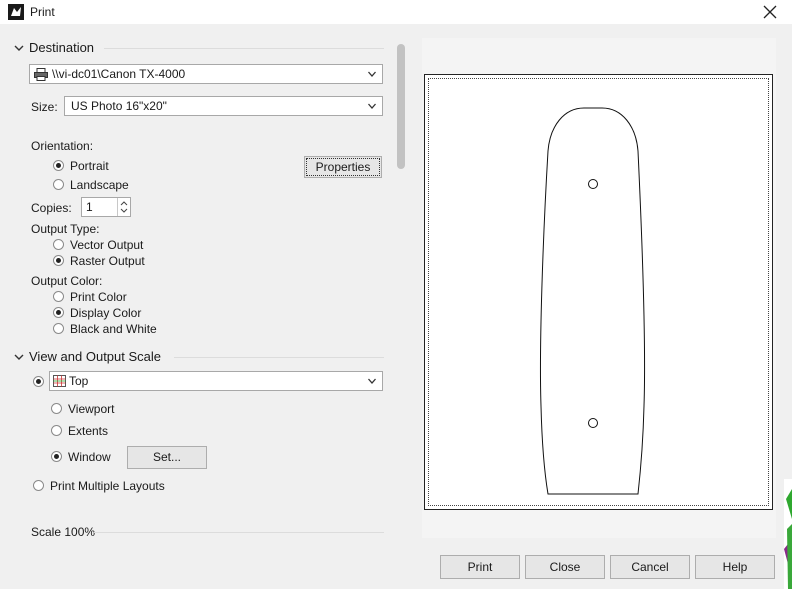  What do you see at coordinates (59, 381) in the screenshot?
I see `viewport-grid-icon` at bounding box center [59, 381].